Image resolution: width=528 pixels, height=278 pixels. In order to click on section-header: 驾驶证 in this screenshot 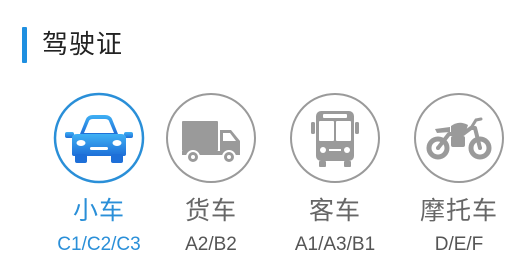, I will do `click(72, 45)`.